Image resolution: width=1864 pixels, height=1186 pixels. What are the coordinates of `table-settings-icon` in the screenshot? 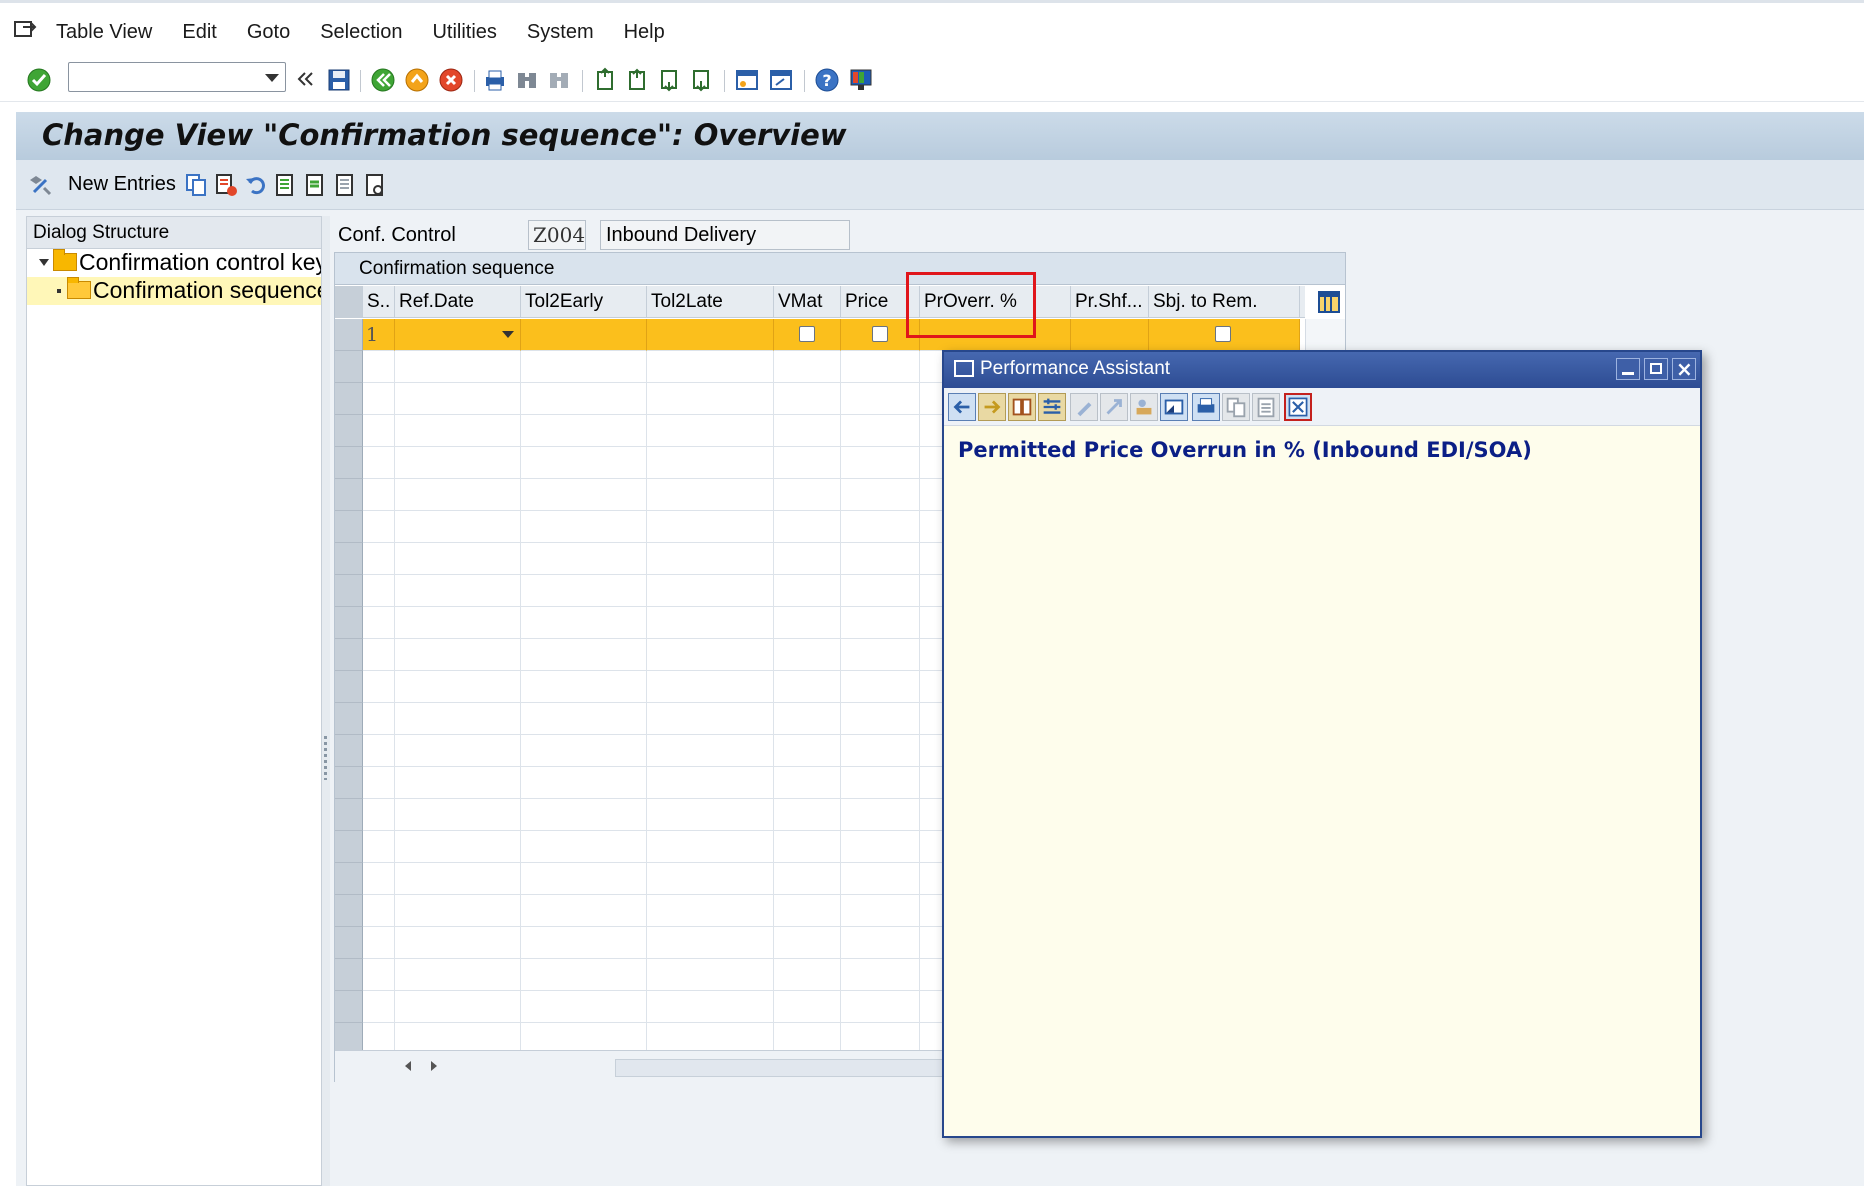 It's located at (1329, 302).